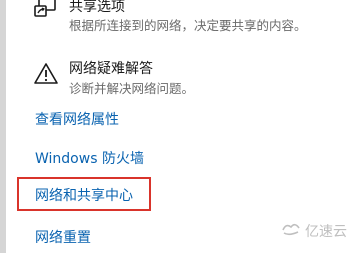 The width and height of the screenshot is (361, 253). What do you see at coordinates (188, 25) in the screenshot?
I see `sharing-options-description: 根据所连接到的网络，决定要共享的内容。` at bounding box center [188, 25].